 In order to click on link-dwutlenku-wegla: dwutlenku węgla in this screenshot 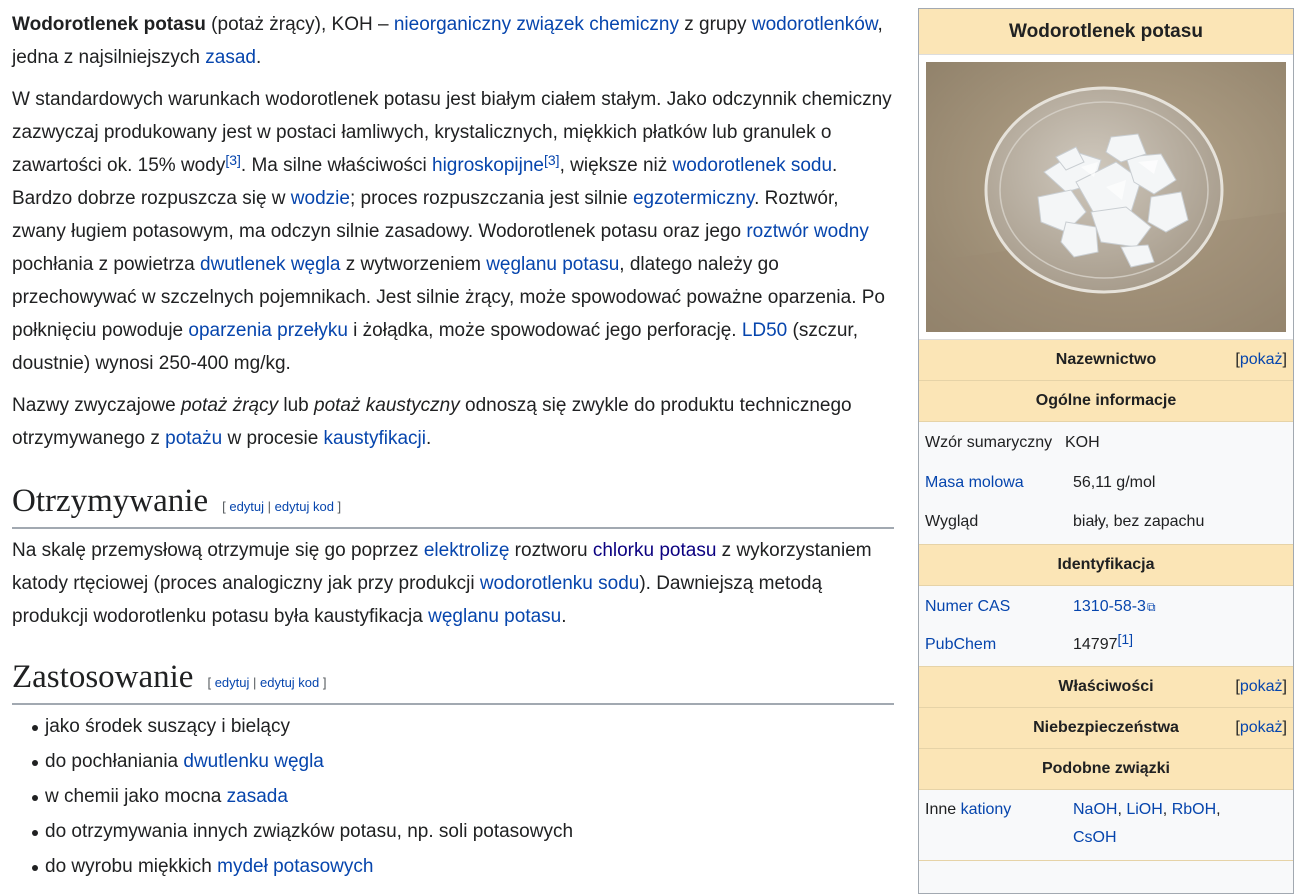, I will do `click(253, 761)`.